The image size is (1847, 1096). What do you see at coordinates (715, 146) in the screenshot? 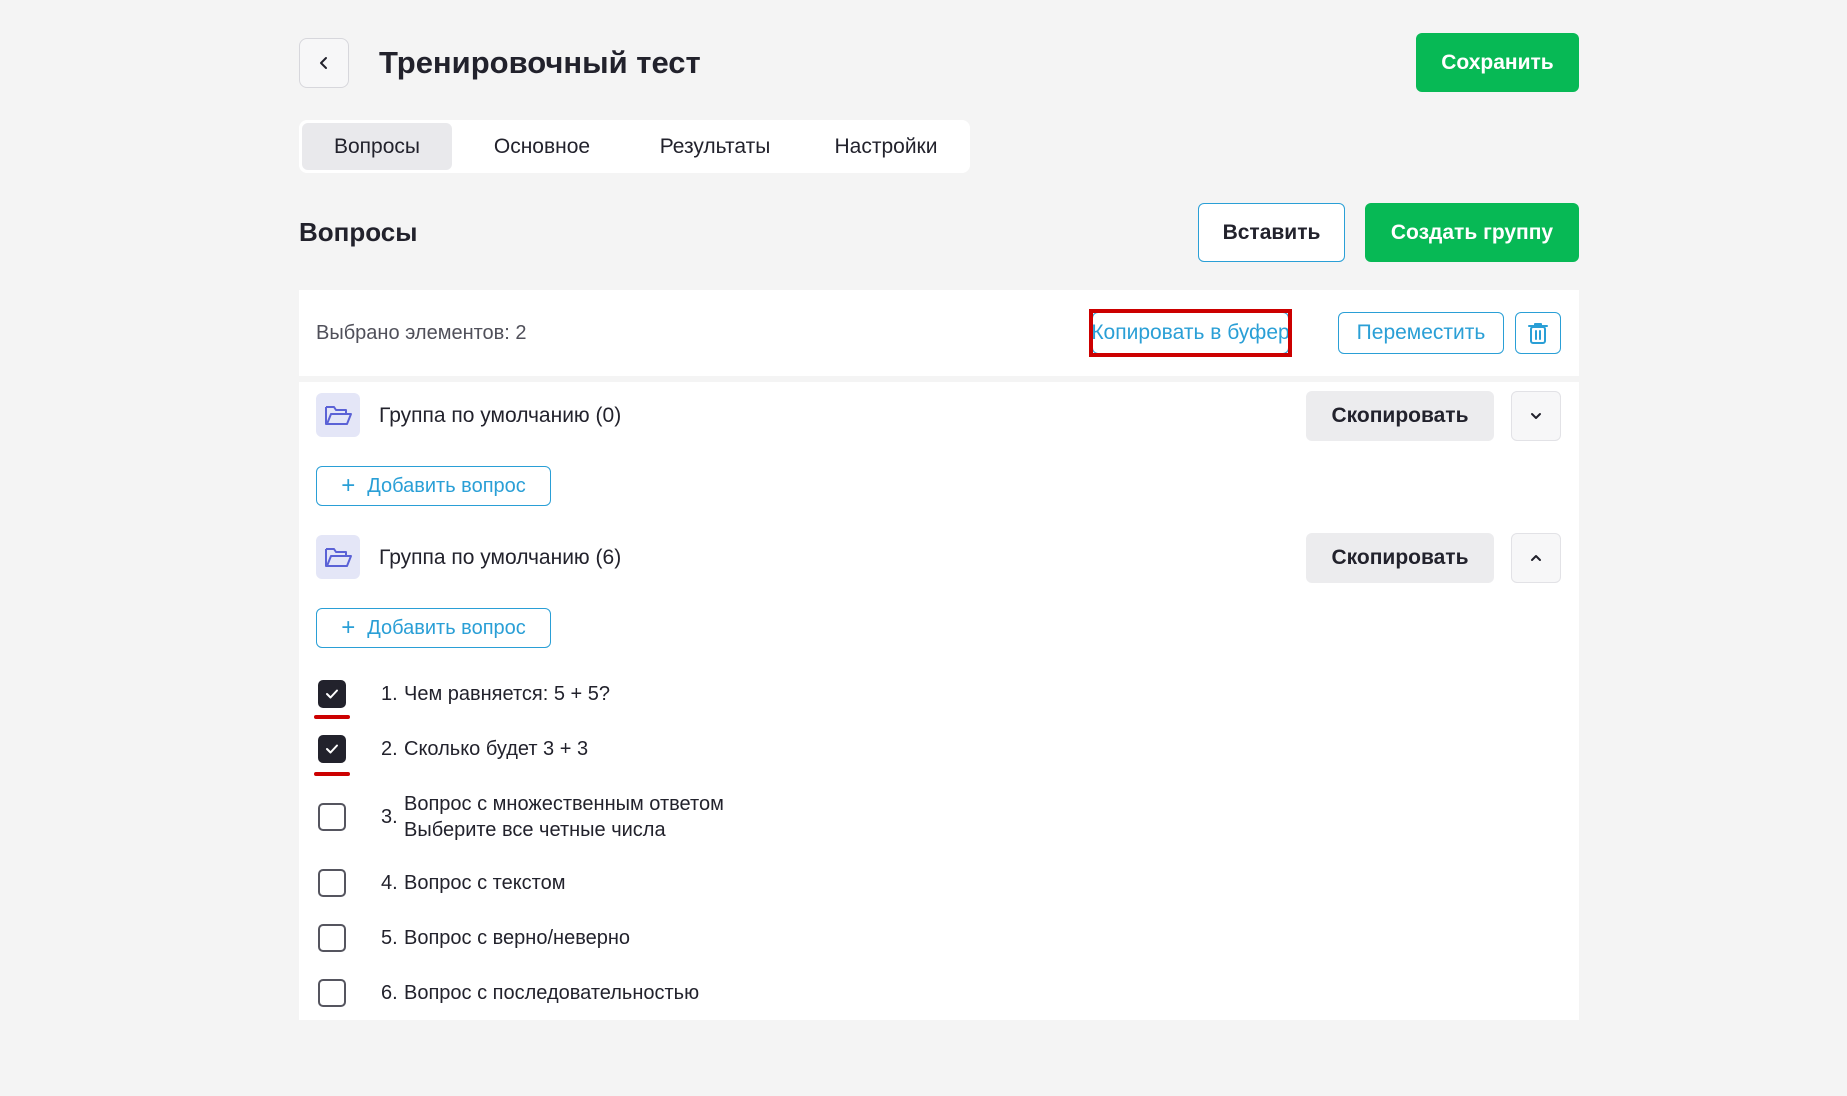
I see `tab-results: Результаты` at bounding box center [715, 146].